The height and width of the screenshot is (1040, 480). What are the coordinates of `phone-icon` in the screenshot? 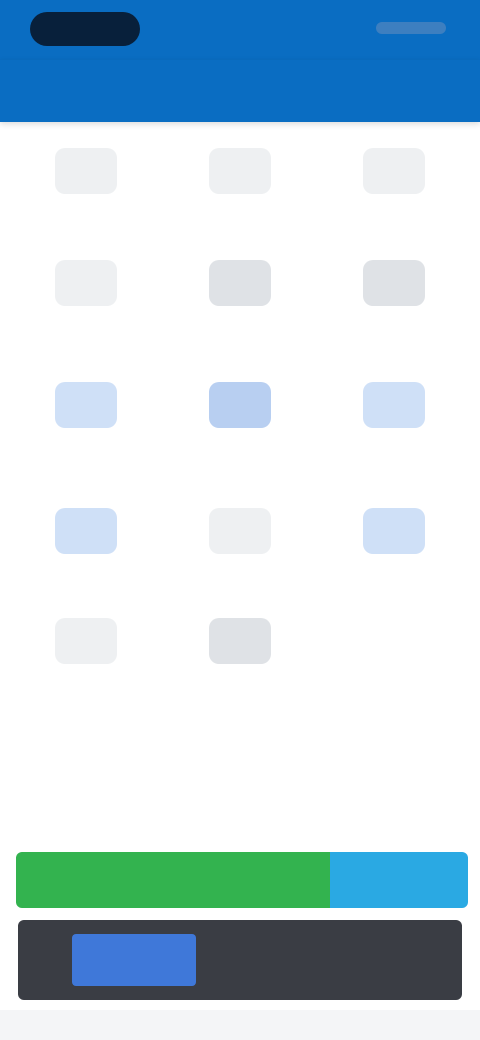 It's located at (240, 641).